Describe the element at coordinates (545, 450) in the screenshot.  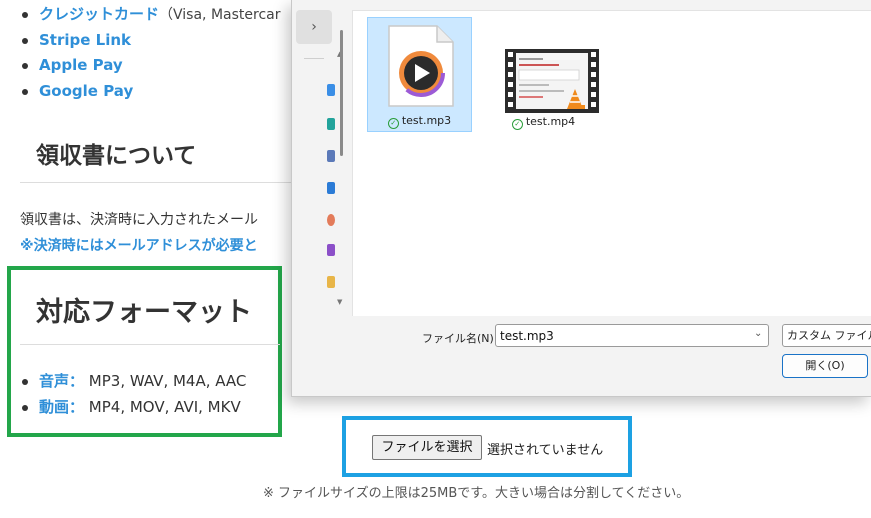
I see `file-status-text: 選択されていません` at that location.